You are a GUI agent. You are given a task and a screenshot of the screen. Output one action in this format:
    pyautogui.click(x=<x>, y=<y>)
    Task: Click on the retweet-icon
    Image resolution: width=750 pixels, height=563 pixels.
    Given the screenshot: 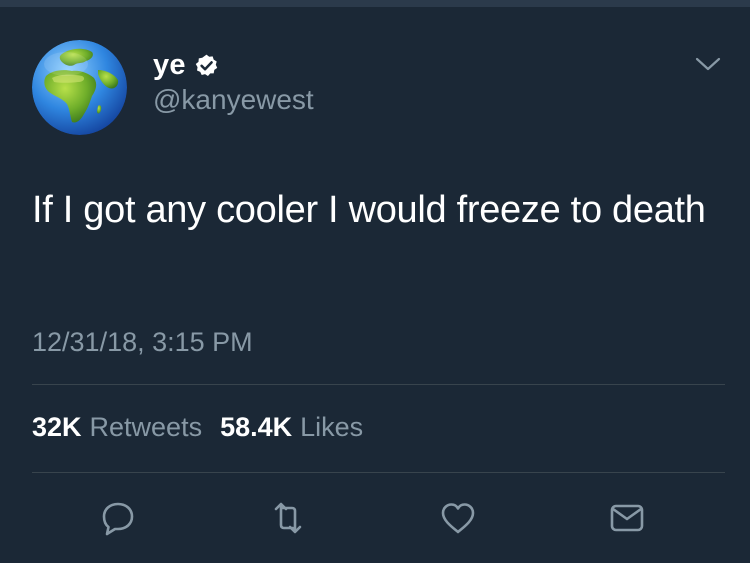 What is the action you would take?
    pyautogui.click(x=288, y=518)
    